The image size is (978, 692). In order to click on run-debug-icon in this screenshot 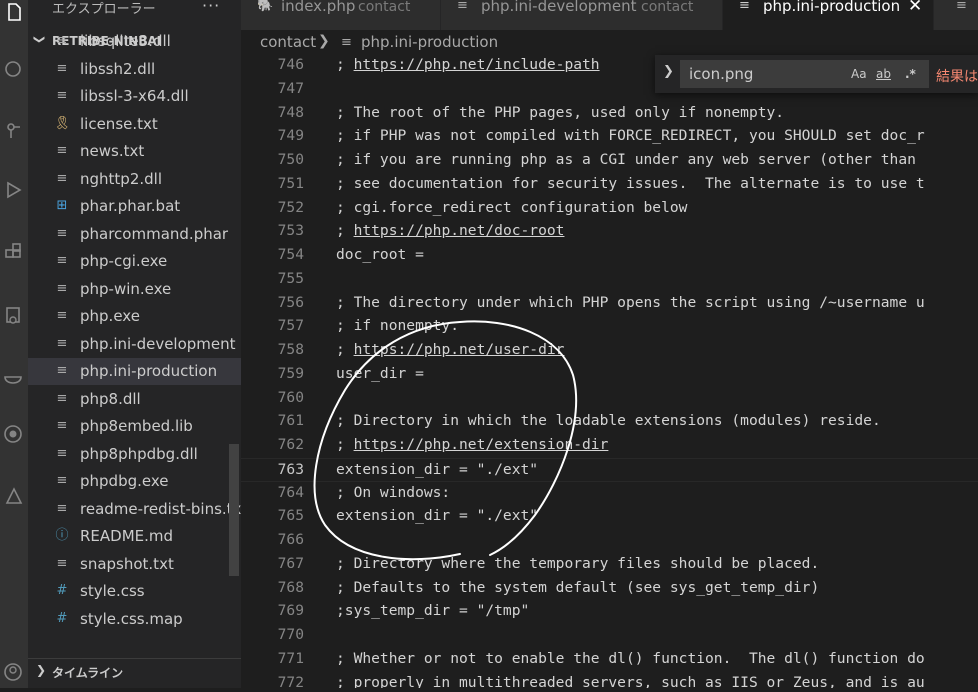, I will do `click(14, 190)`.